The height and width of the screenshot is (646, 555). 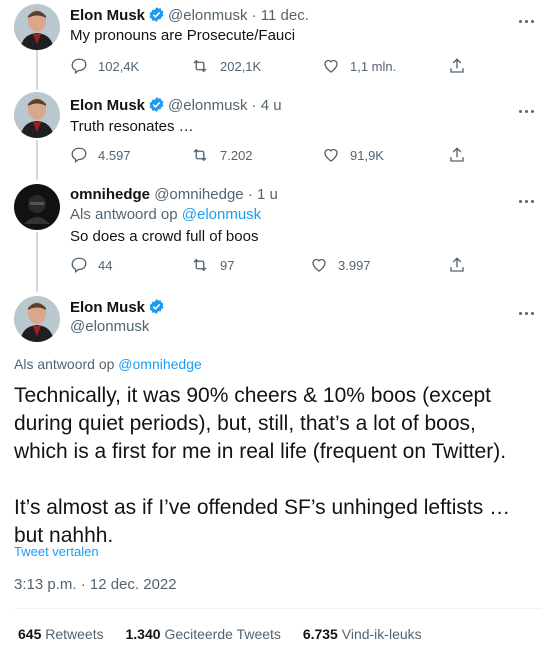 What do you see at coordinates (367, 155) in the screenshot?
I see `like-count: 91,9K` at bounding box center [367, 155].